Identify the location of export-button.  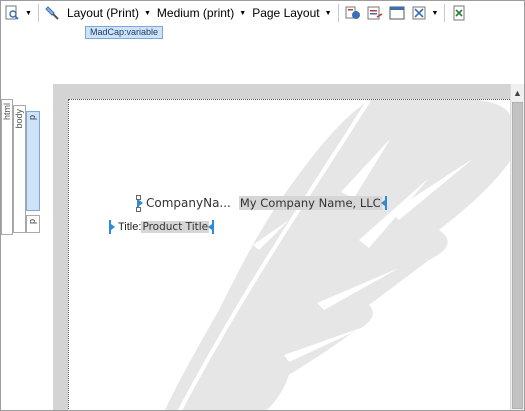
(459, 13).